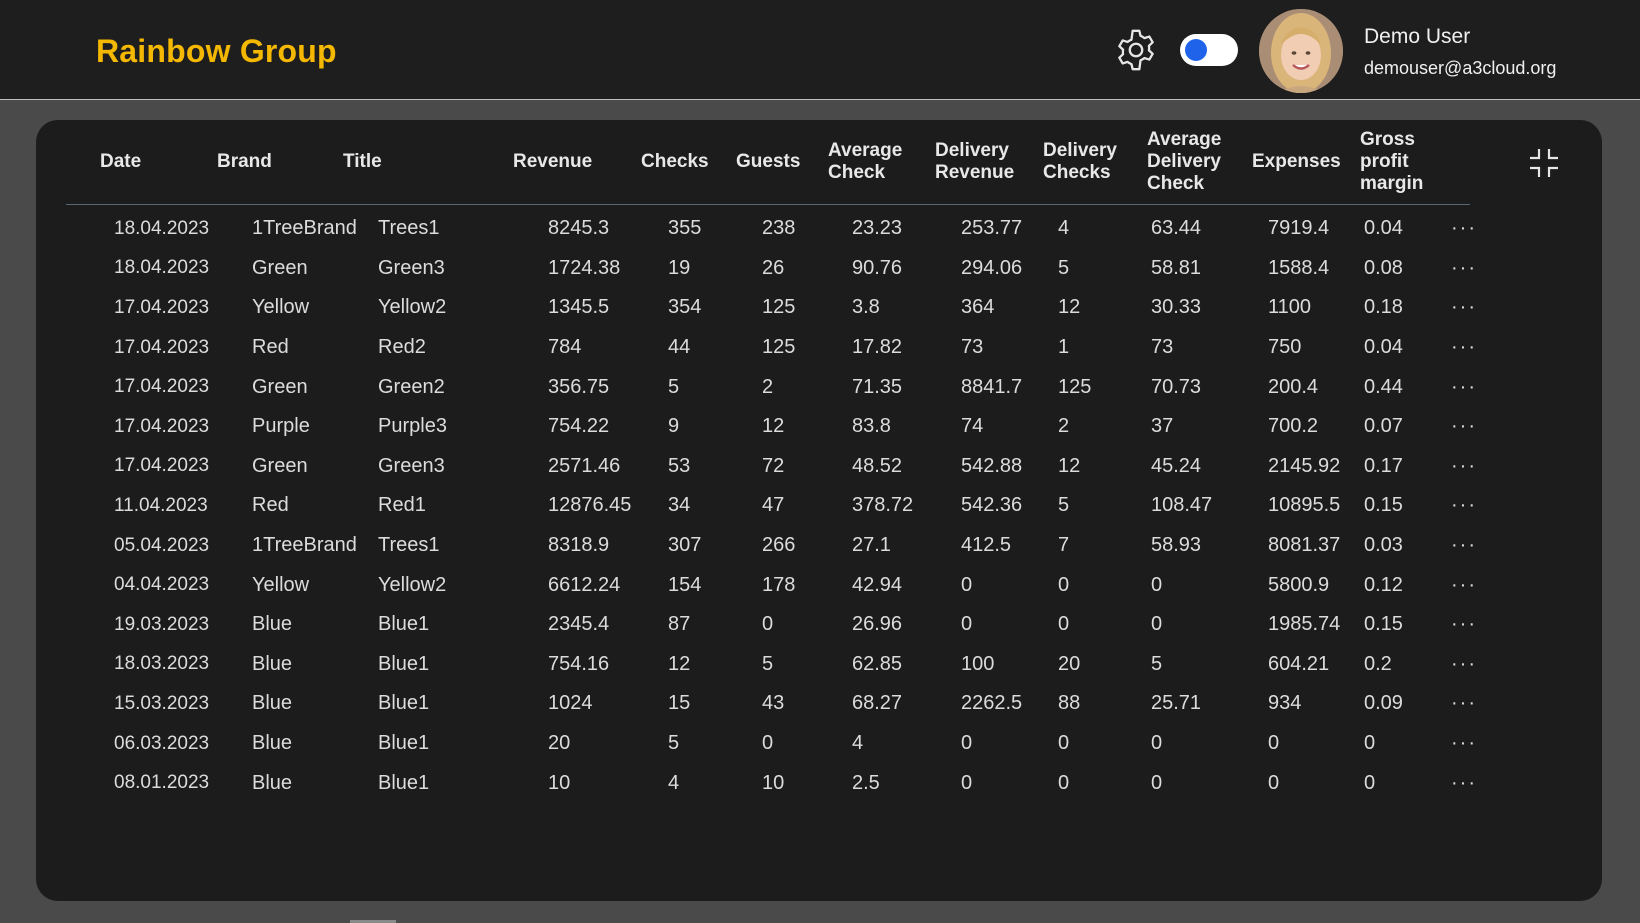 The width and height of the screenshot is (1640, 923). What do you see at coordinates (579, 624) in the screenshot?
I see `cell-revenue: 2345.4` at bounding box center [579, 624].